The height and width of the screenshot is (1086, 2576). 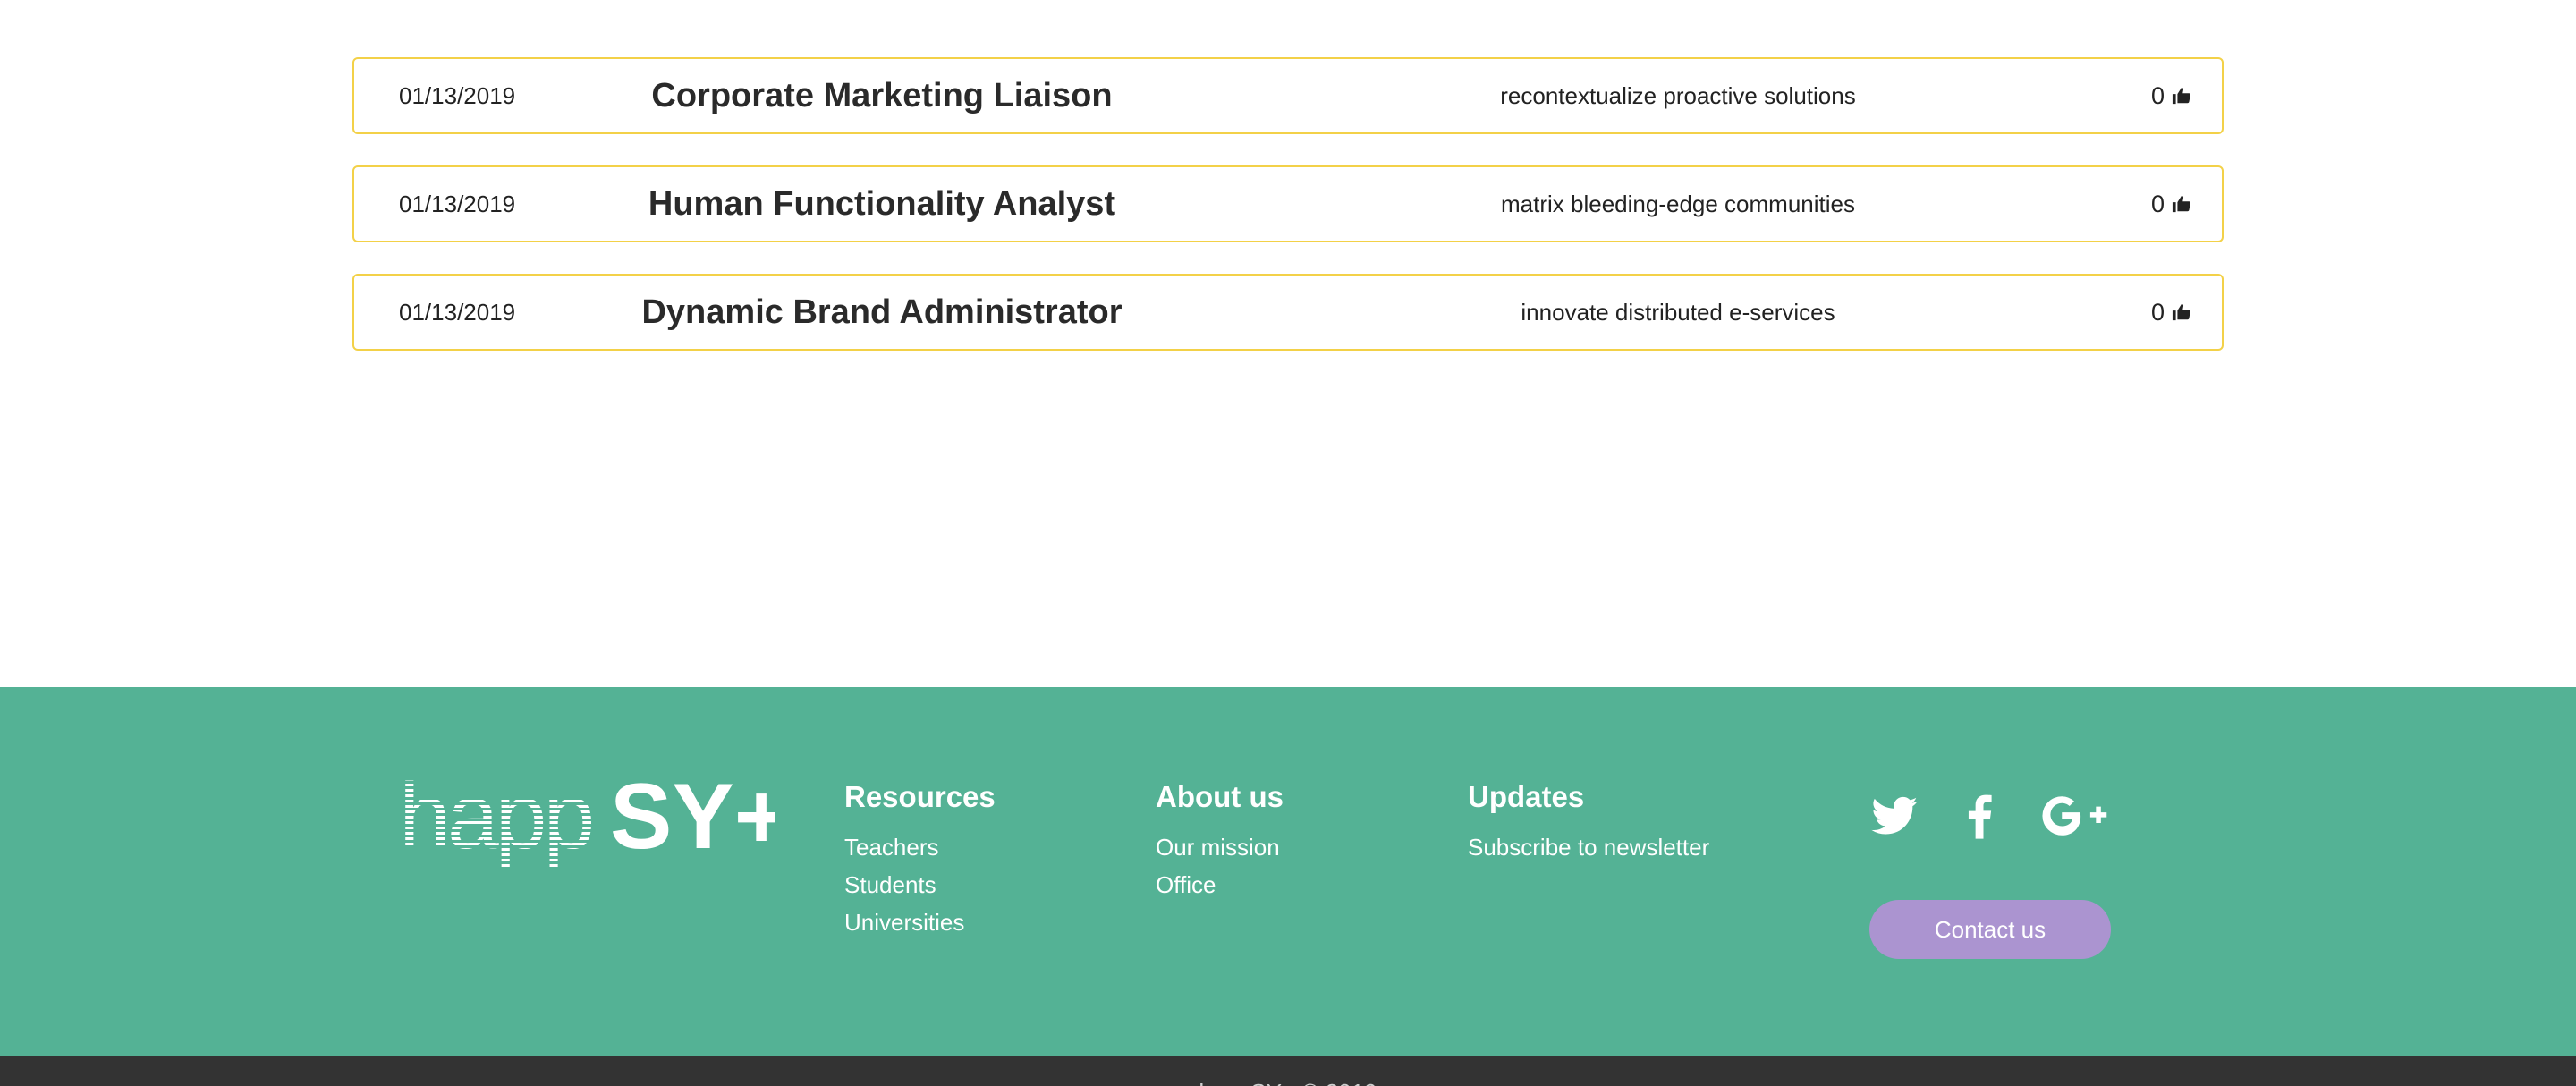 I want to click on about-title: About us, so click(x=1220, y=796).